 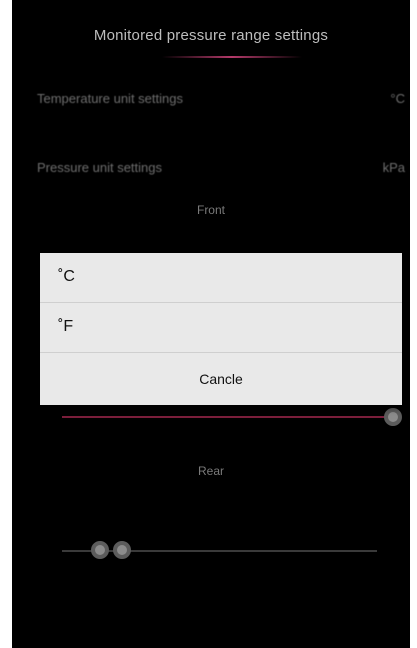 I want to click on rear-range-slider-max-handle, so click(x=122, y=550).